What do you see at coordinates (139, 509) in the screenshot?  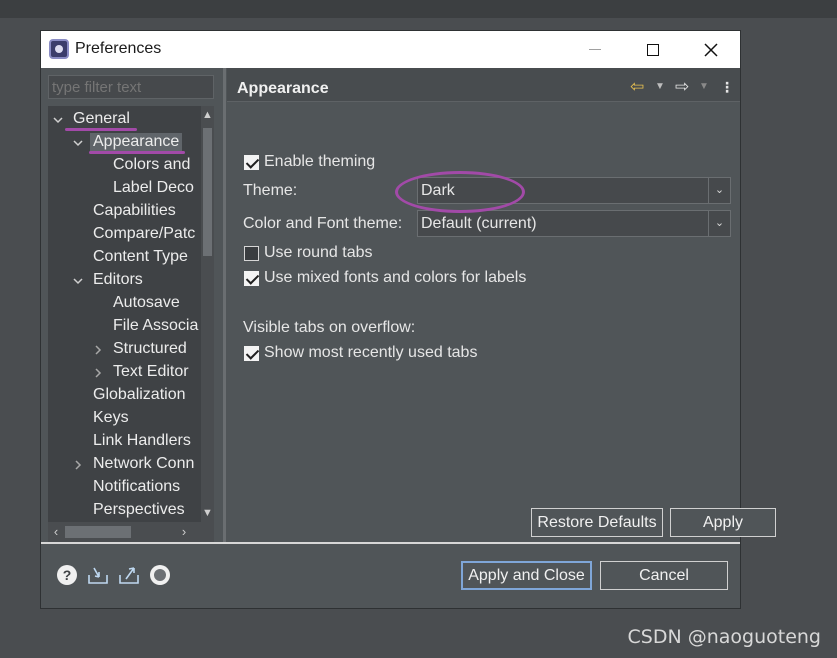 I see `tree-item-label: Perspectives` at bounding box center [139, 509].